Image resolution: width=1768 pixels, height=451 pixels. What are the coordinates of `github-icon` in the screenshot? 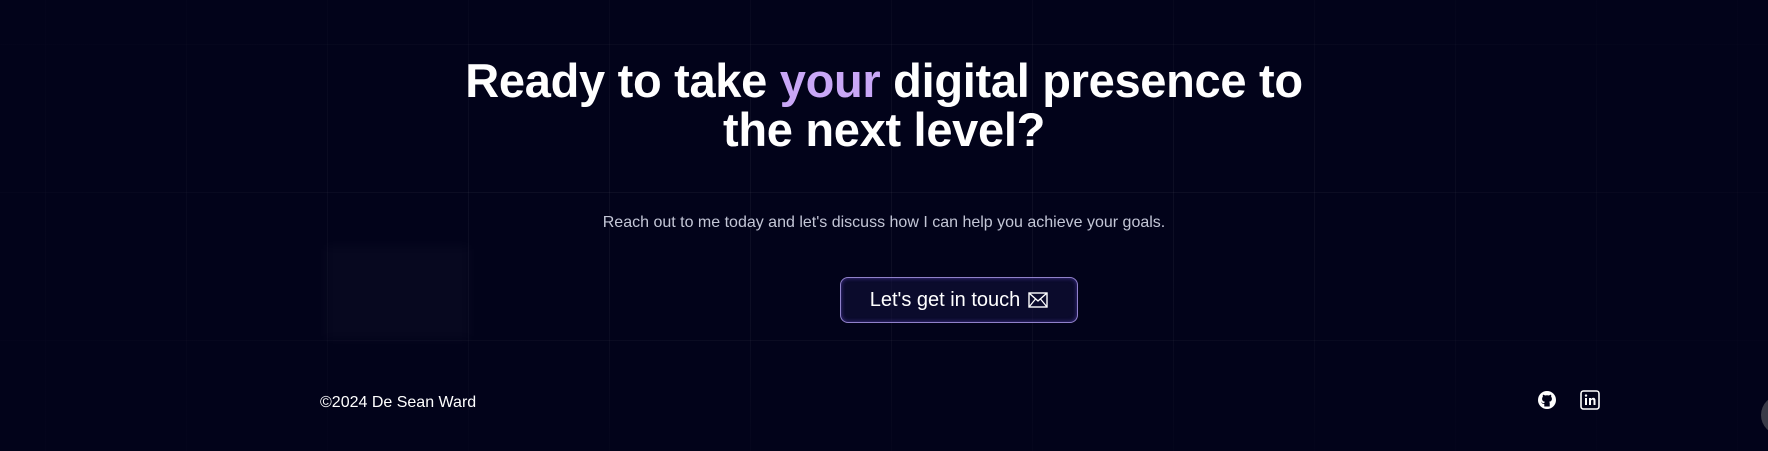 It's located at (1547, 402).